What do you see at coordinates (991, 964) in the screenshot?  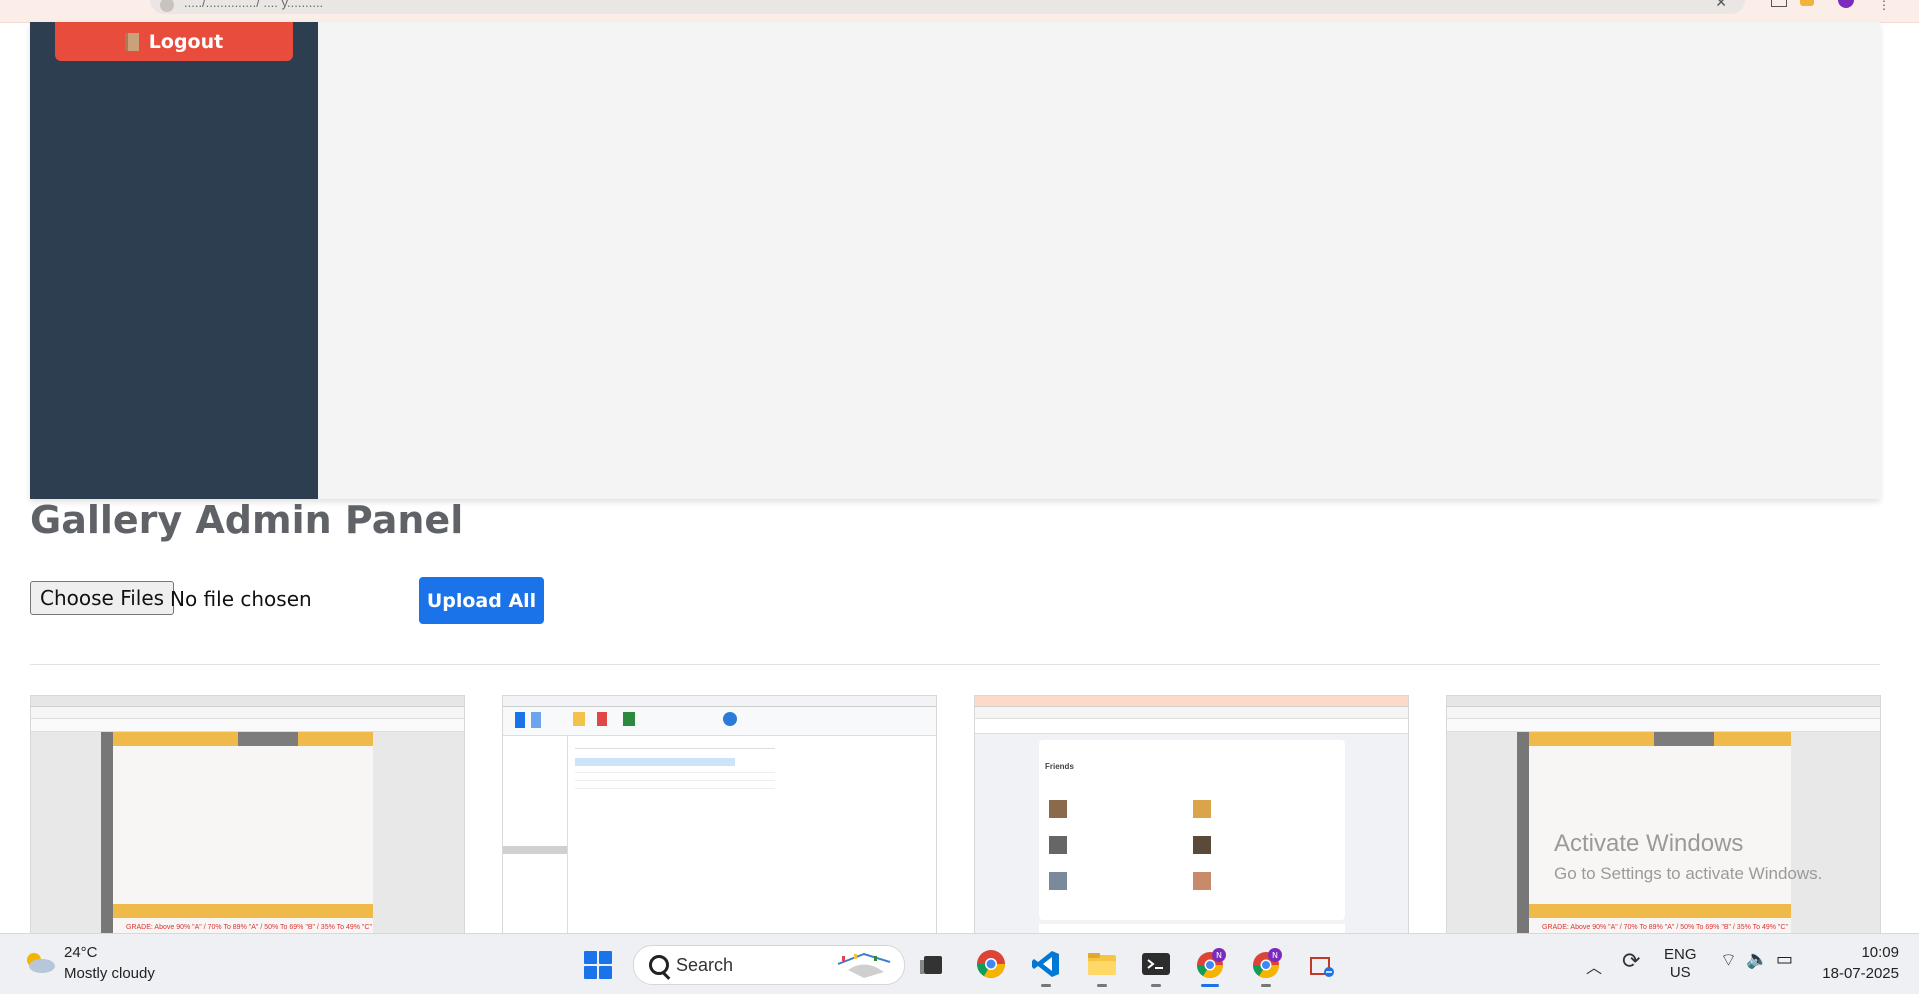 I see `chrome-icon` at bounding box center [991, 964].